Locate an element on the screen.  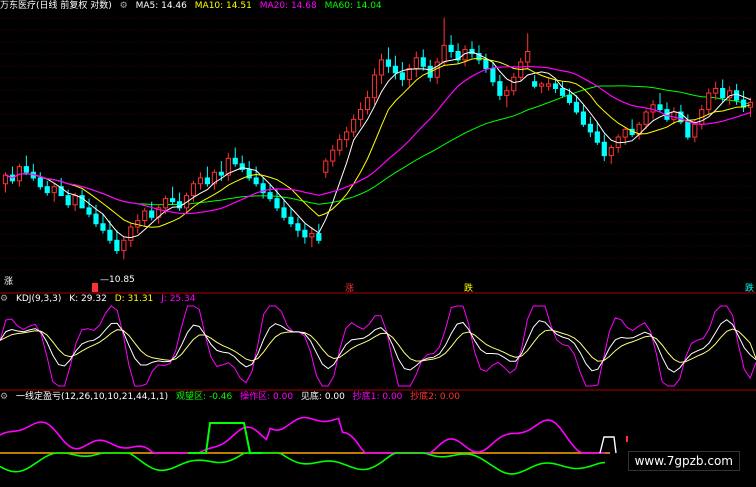
kdj-d-value: D: 31.31 is located at coordinates (134, 299).